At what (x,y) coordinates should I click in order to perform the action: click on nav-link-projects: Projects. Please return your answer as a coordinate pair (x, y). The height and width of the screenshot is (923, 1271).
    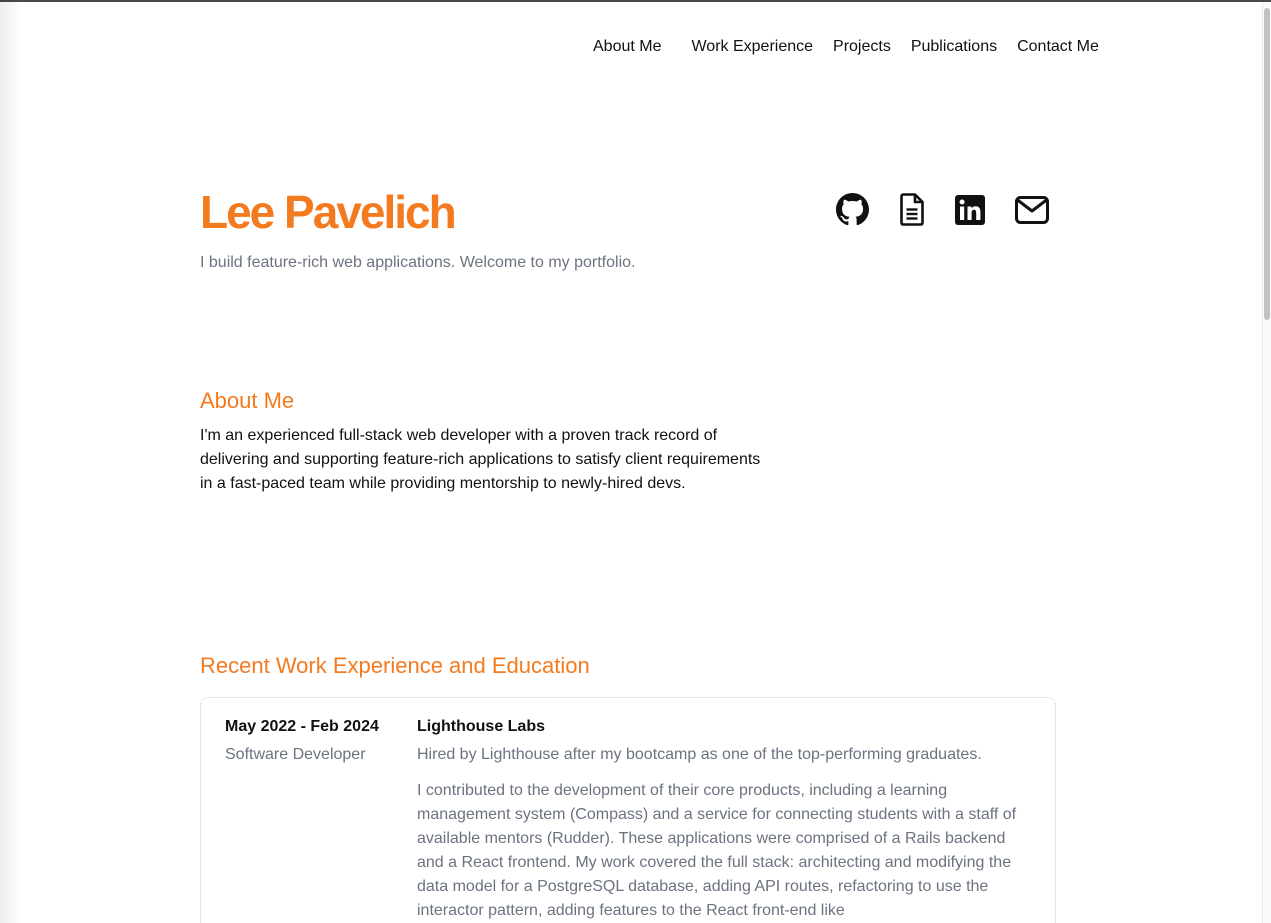
    Looking at the image, I should click on (862, 47).